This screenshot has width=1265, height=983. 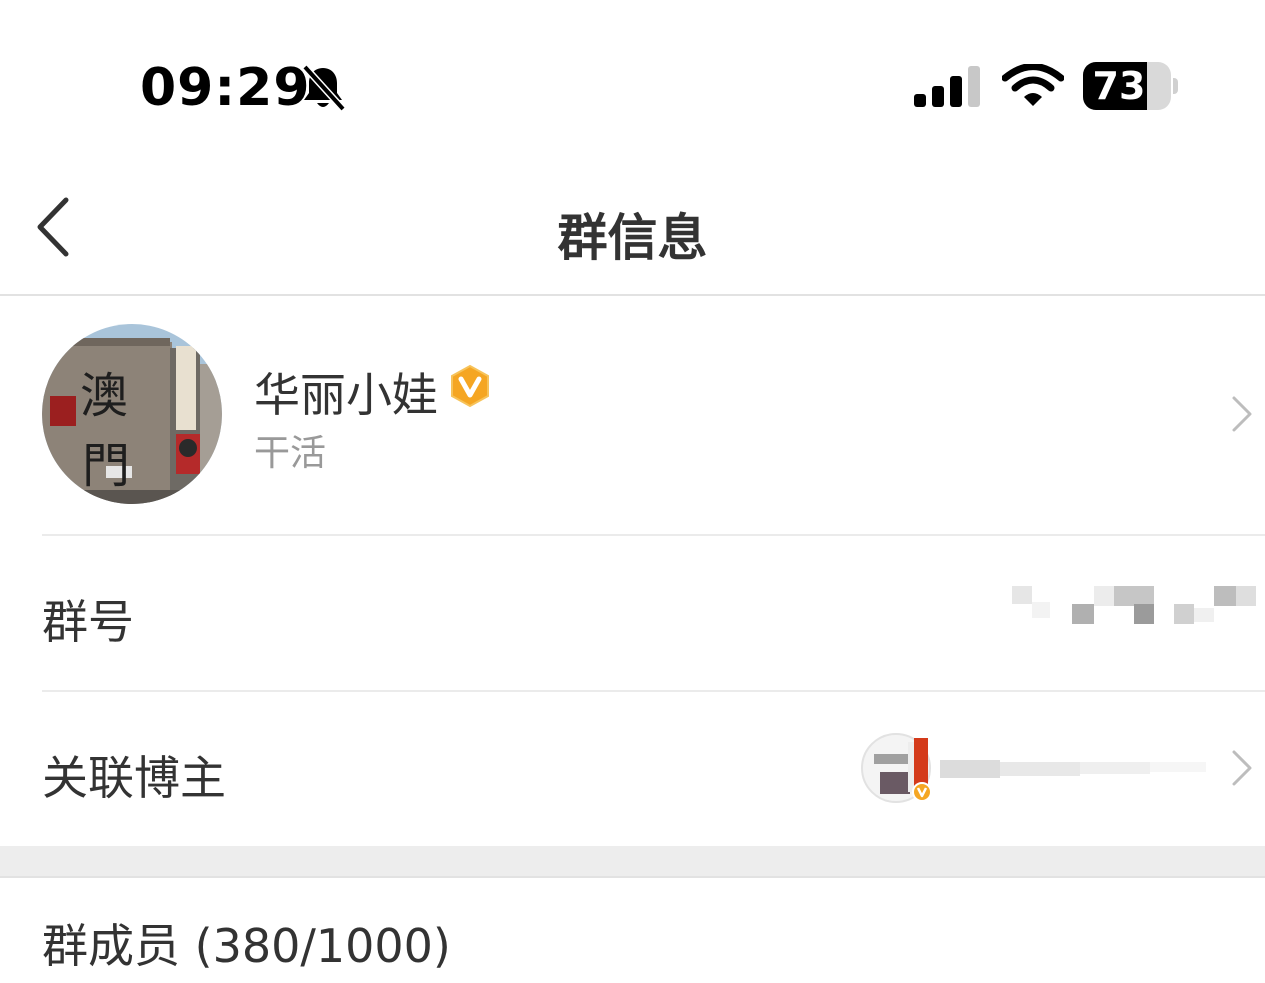 What do you see at coordinates (1175, 86) in the screenshot?
I see `battery-cap` at bounding box center [1175, 86].